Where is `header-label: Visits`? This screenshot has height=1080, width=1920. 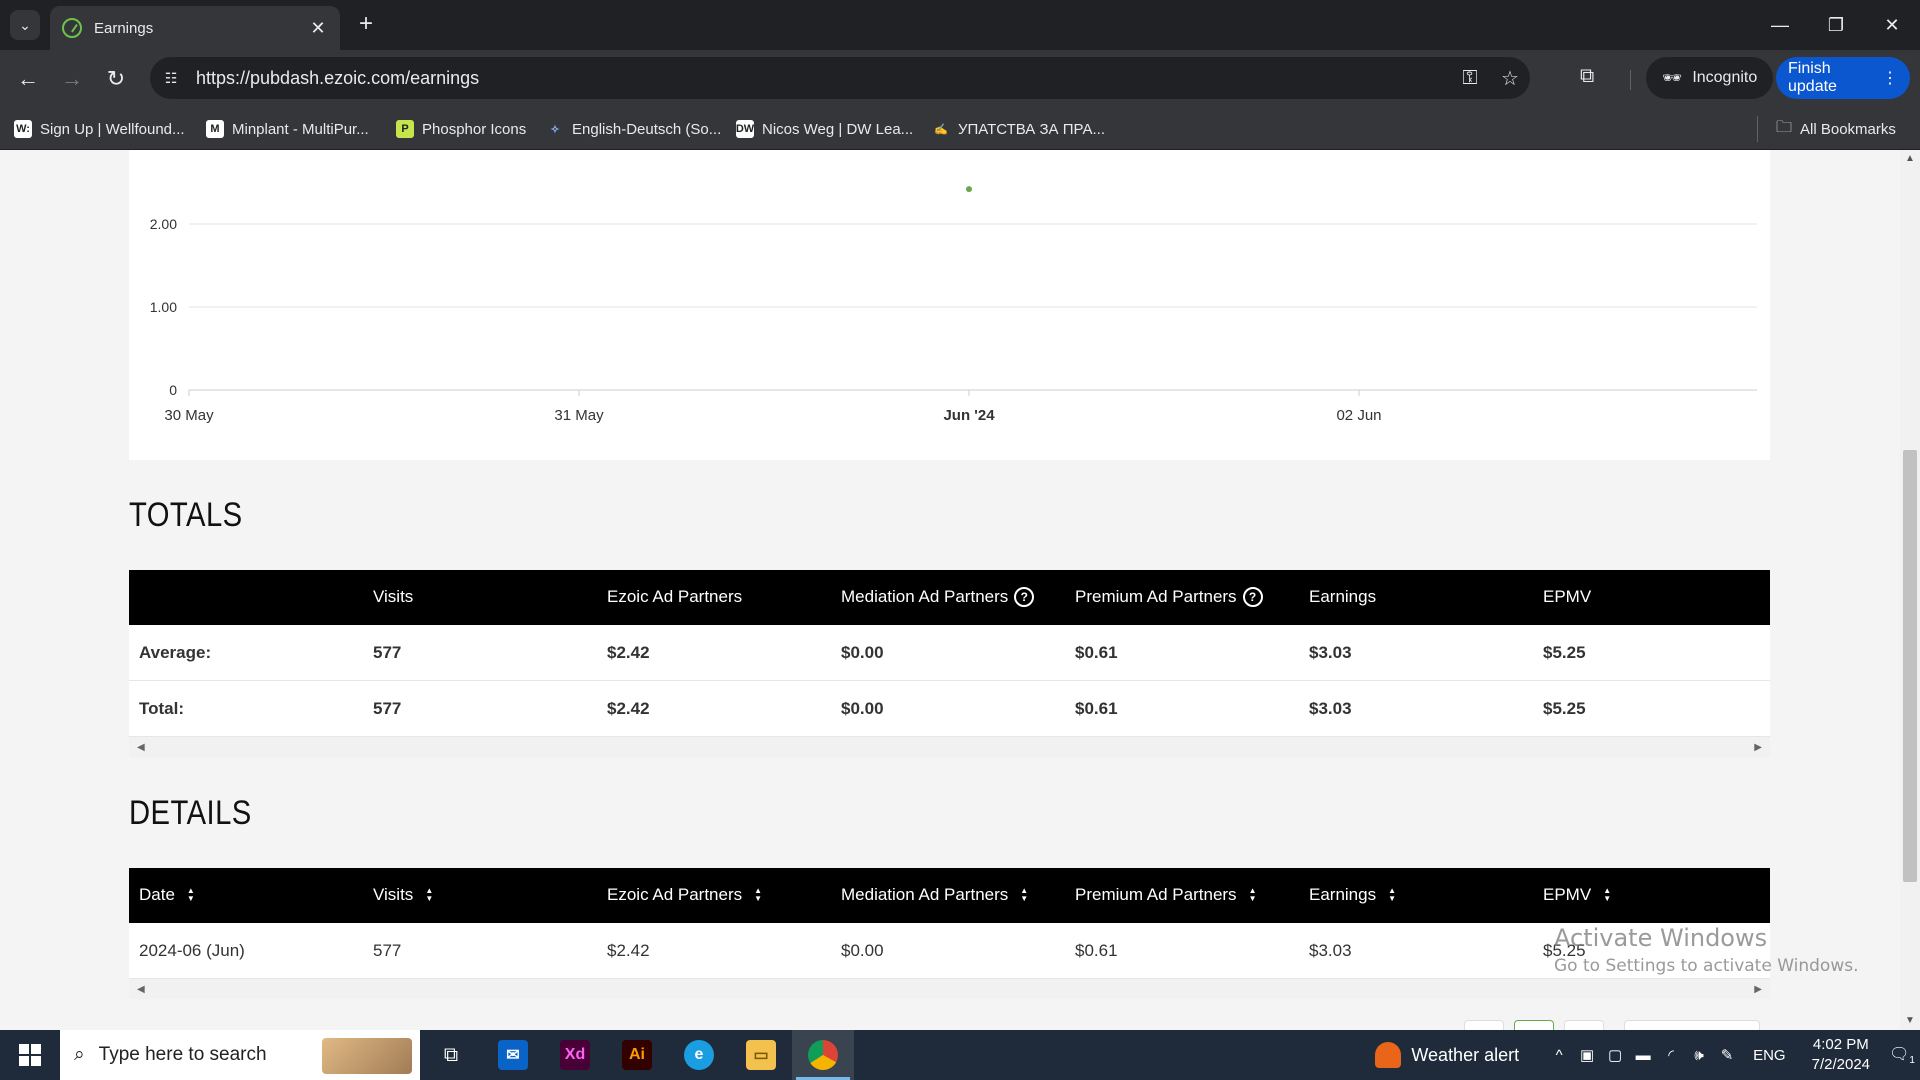
header-label: Visits is located at coordinates (393, 894).